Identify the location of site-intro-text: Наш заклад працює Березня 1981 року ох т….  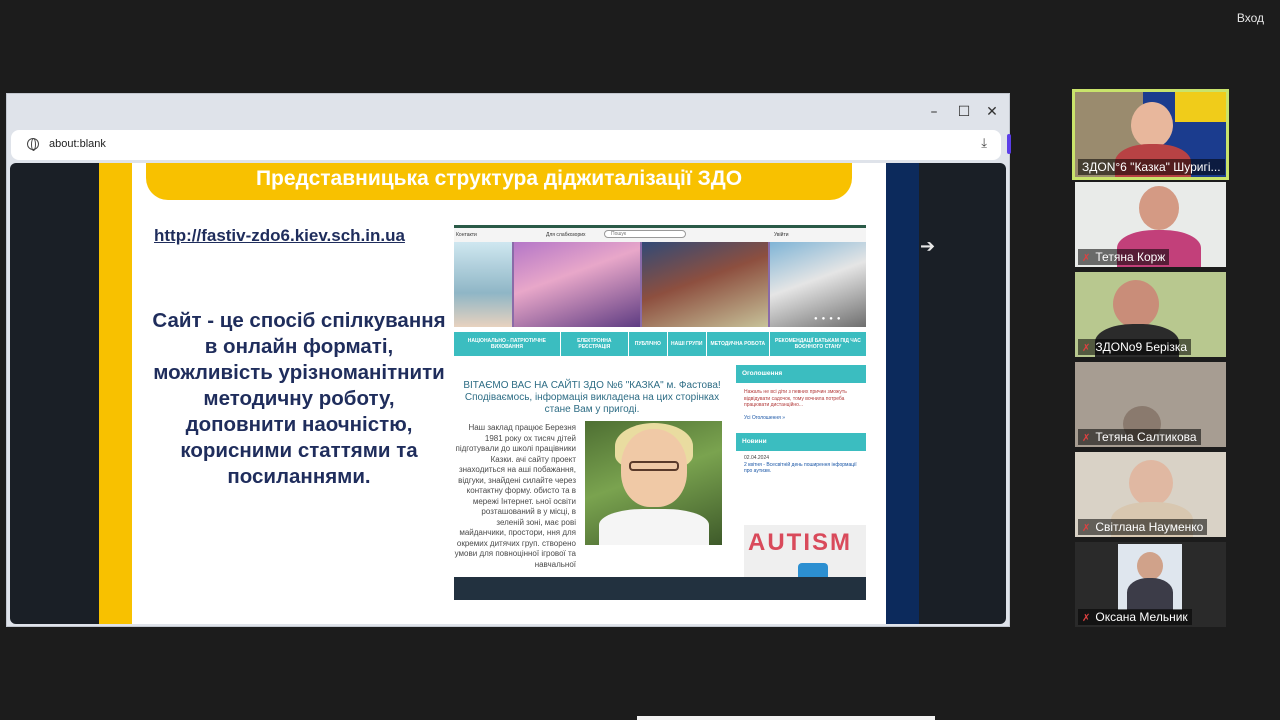
(515, 496).